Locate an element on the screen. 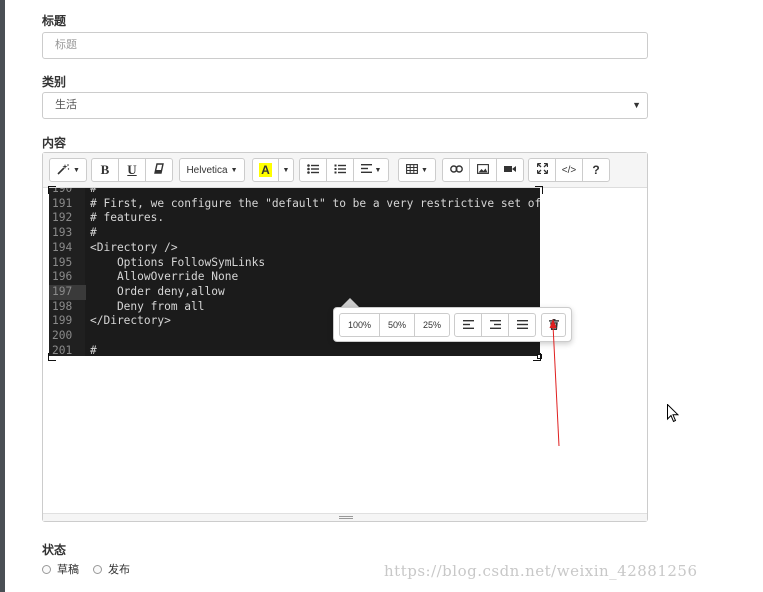 Image resolution: width=763 pixels, height=592 pixels. line-number: 196 is located at coordinates (62, 277).